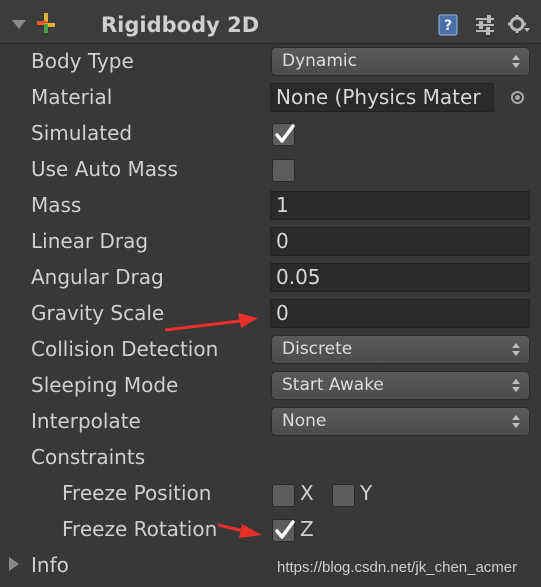 This screenshot has height=587, width=541. I want to click on rigidbody-component-icon, so click(46, 23).